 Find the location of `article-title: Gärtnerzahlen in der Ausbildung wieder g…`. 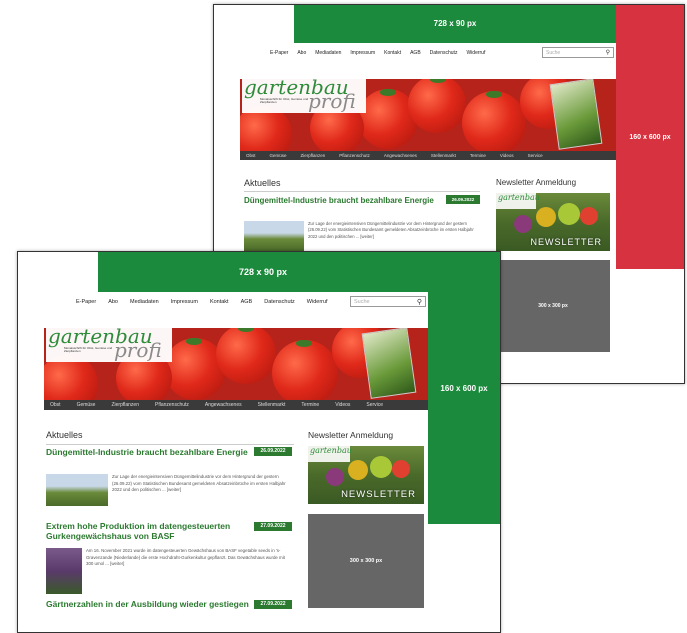

article-title: Gärtnerzahlen in der Ausbildung wieder g… is located at coordinates (150, 604).